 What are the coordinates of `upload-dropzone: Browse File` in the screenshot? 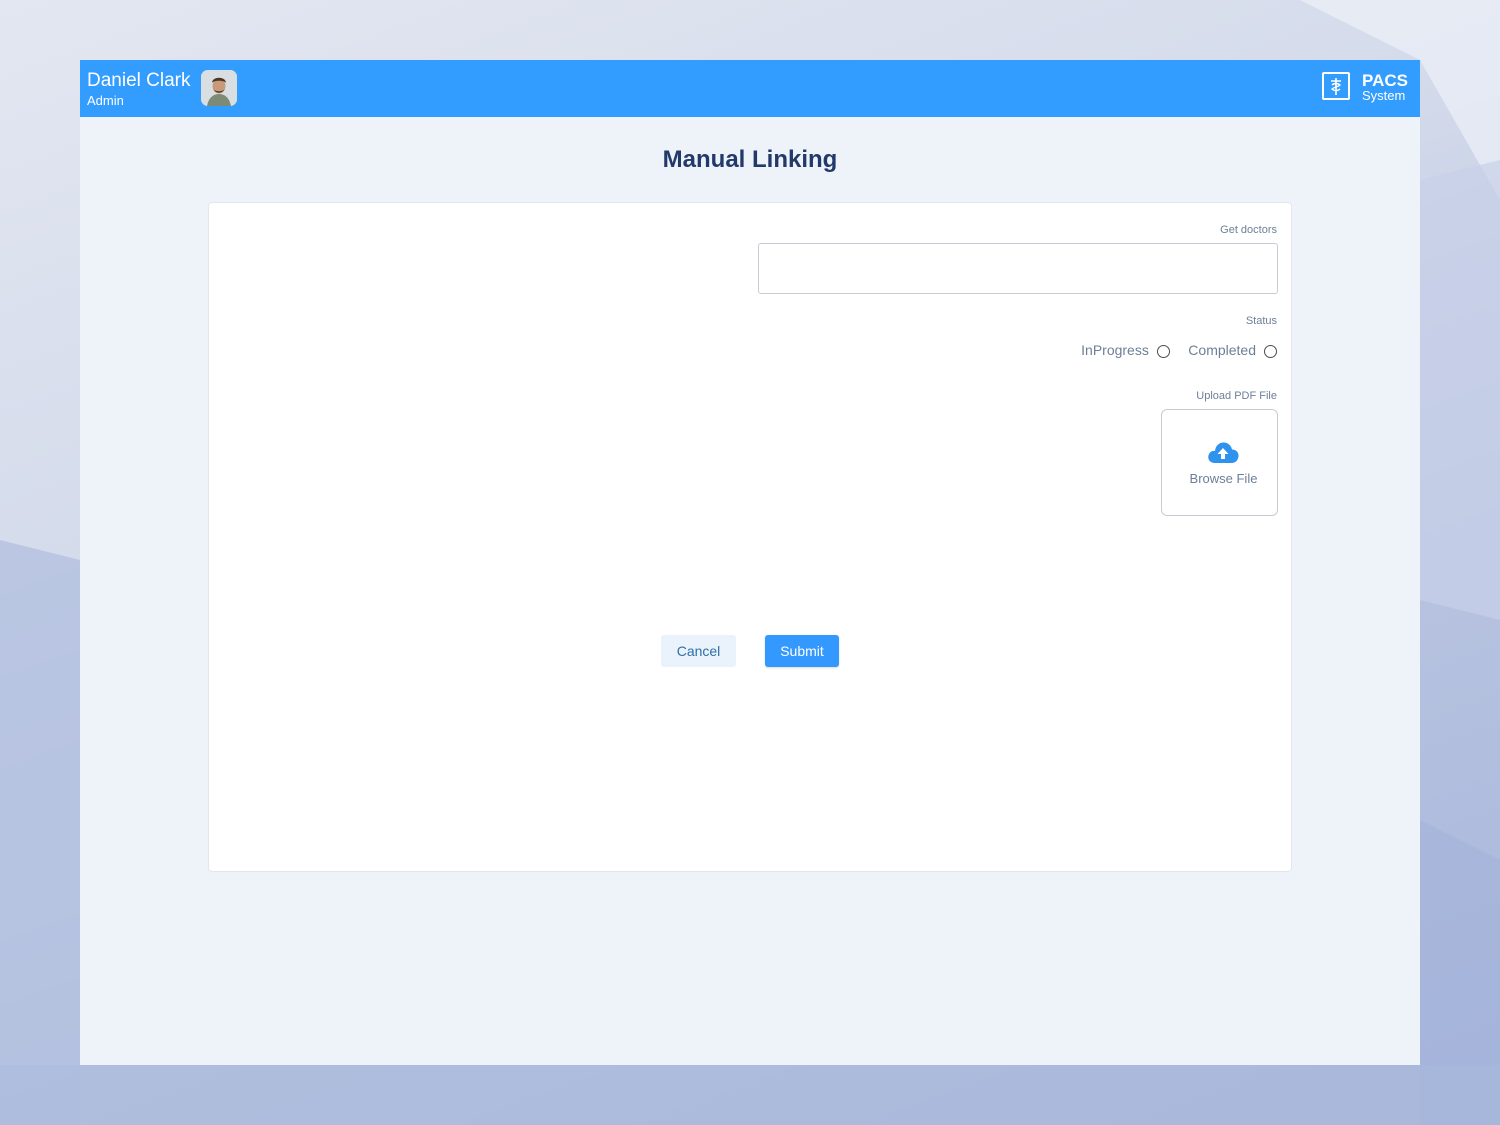 It's located at (1219, 462).